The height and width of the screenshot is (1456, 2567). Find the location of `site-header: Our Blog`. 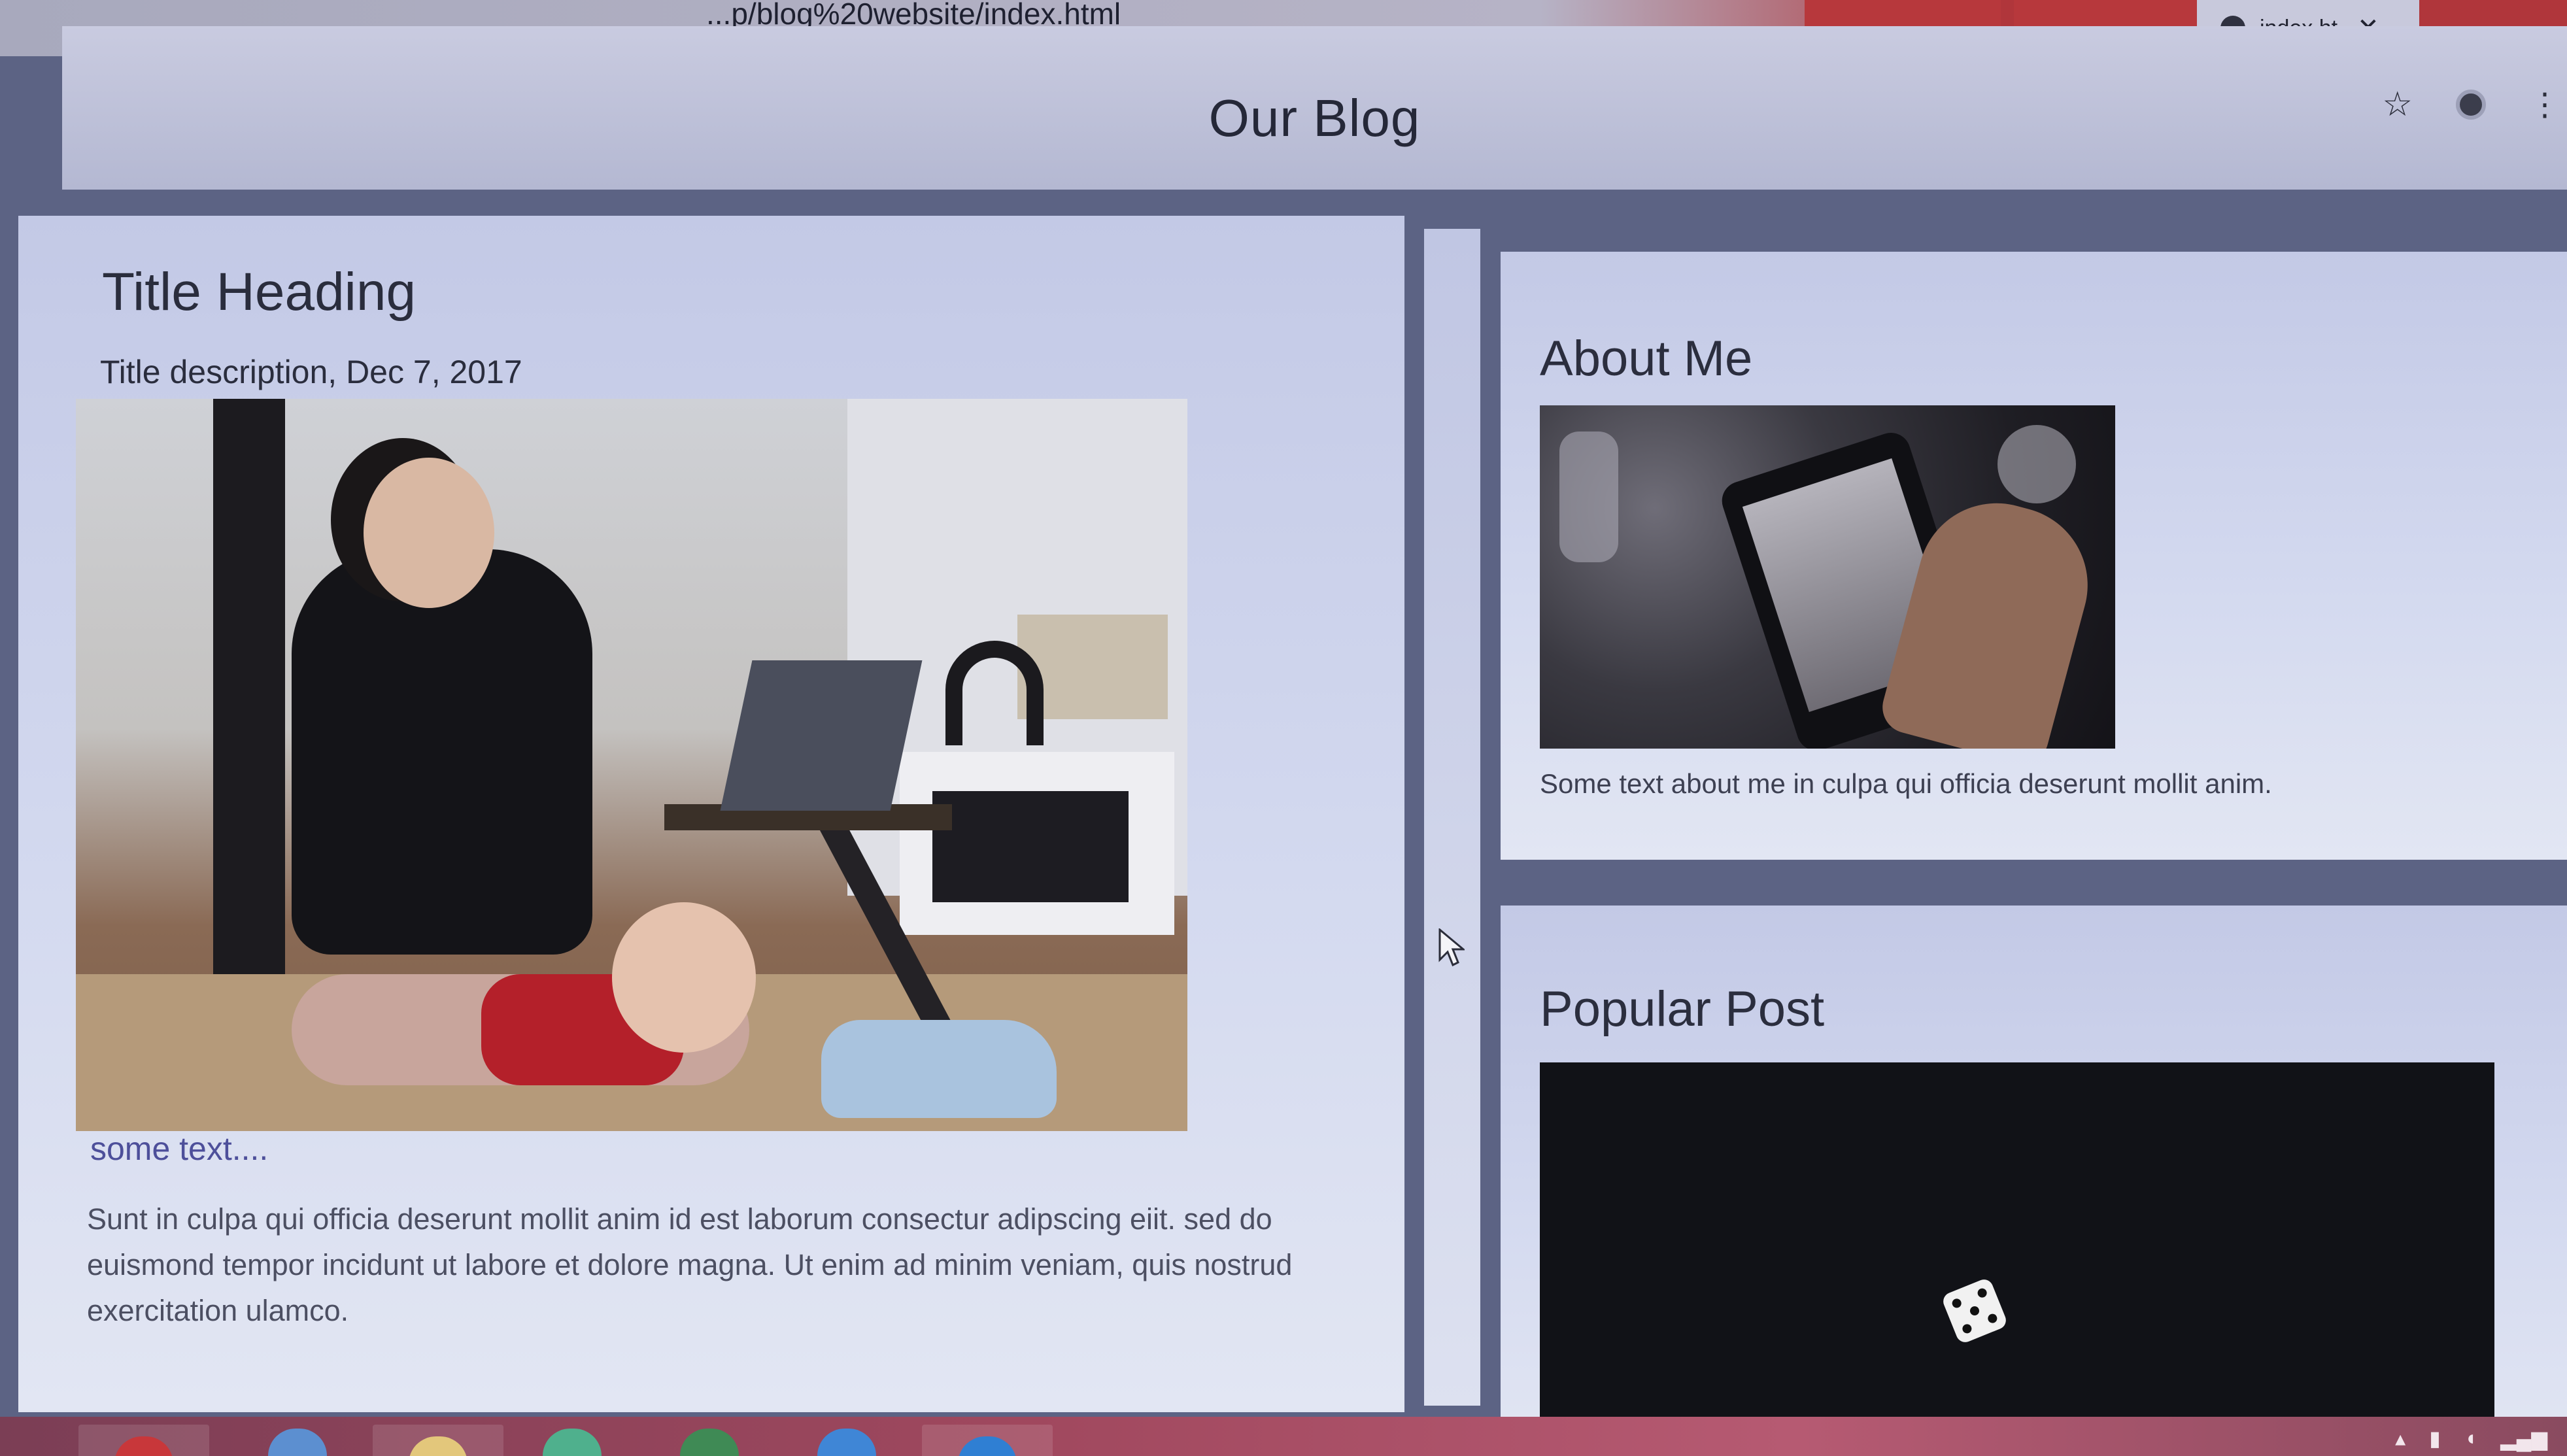

site-header: Our Blog is located at coordinates (1314, 108).